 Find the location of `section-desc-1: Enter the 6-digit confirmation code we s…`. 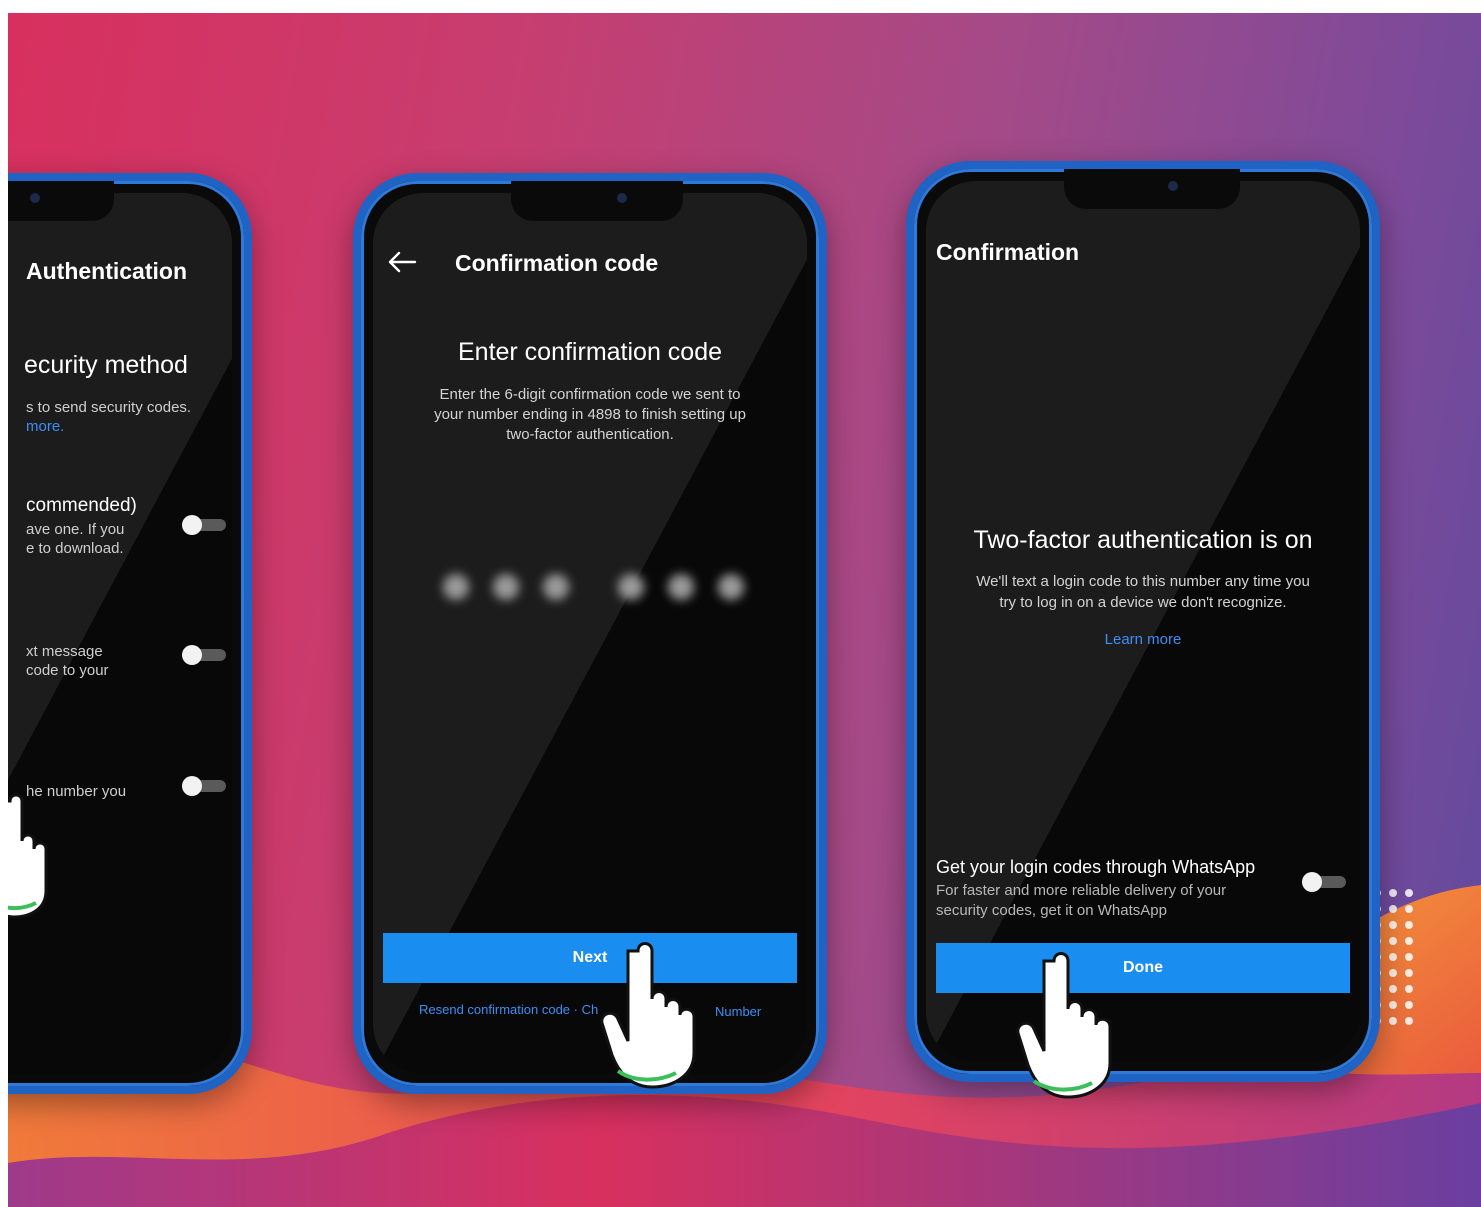

section-desc-1: Enter the 6-digit confirmation code we s… is located at coordinates (590, 394).